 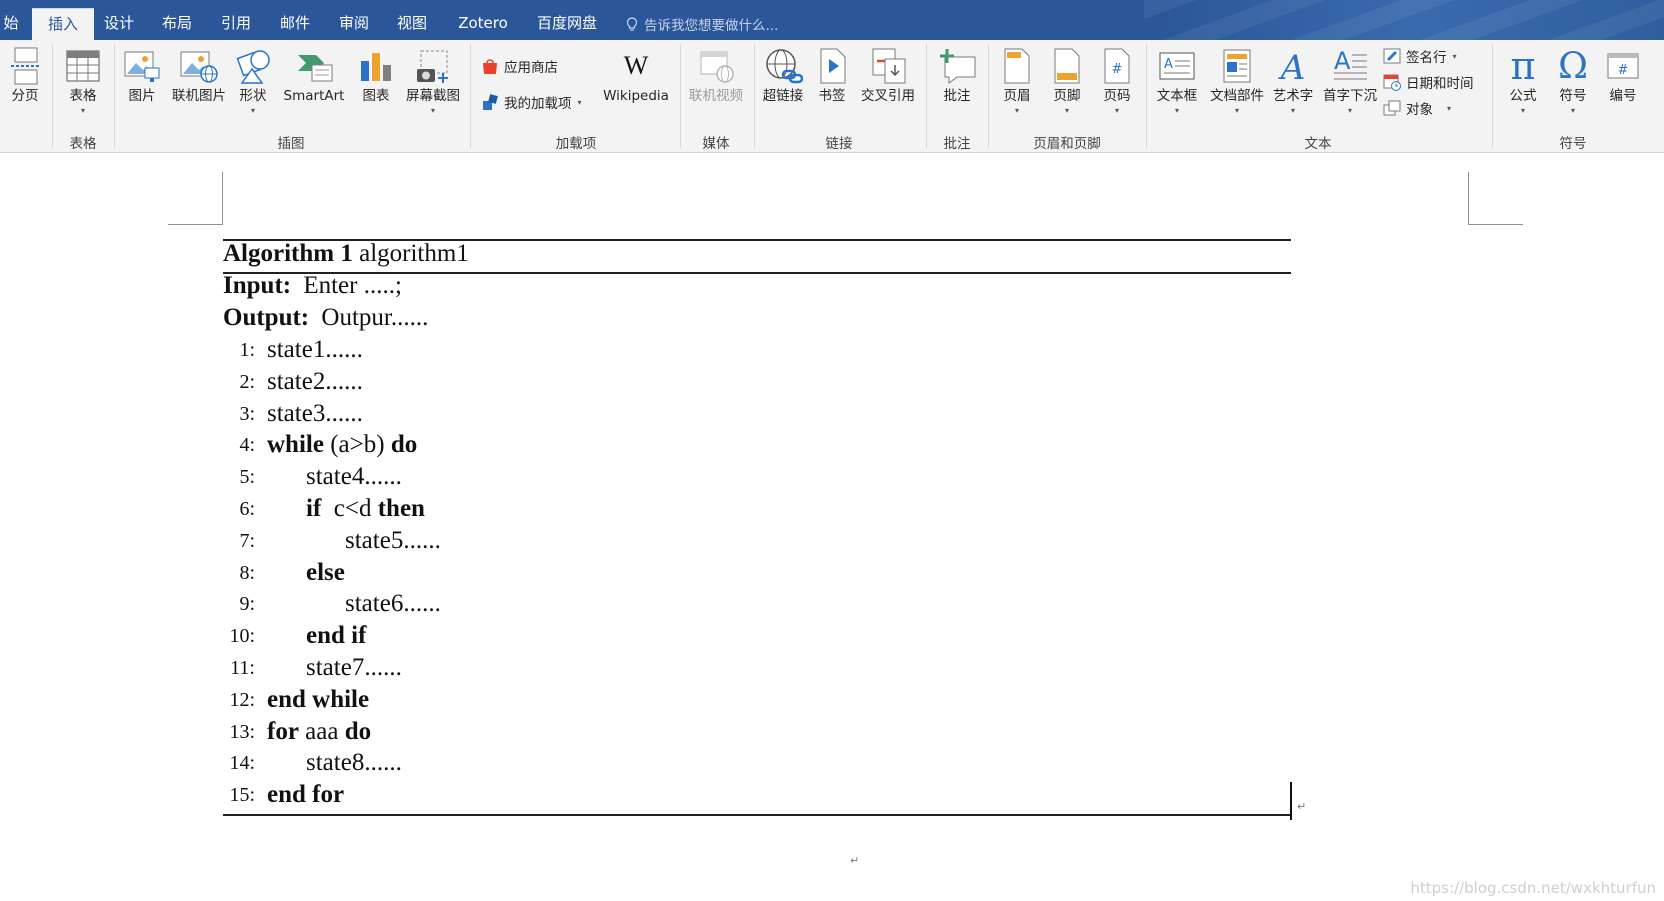 I want to click on comment-button: 批注, so click(x=957, y=74).